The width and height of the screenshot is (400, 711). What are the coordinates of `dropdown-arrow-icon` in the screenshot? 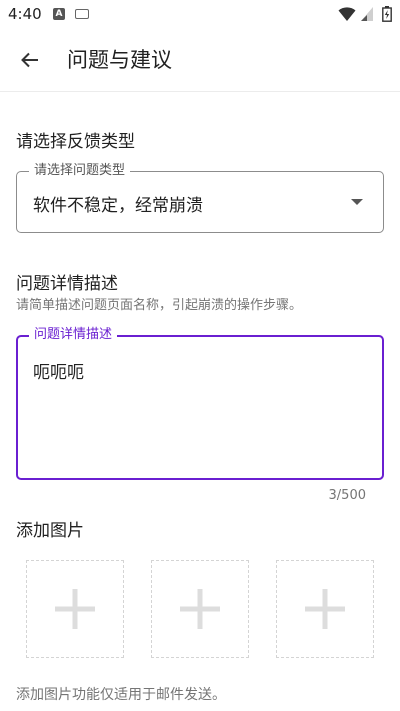 It's located at (357, 202).